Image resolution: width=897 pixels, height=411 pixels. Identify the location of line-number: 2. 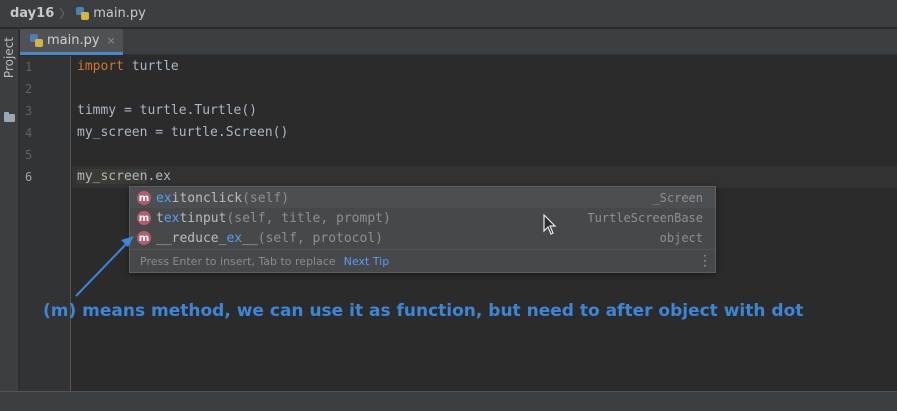
(29, 89).